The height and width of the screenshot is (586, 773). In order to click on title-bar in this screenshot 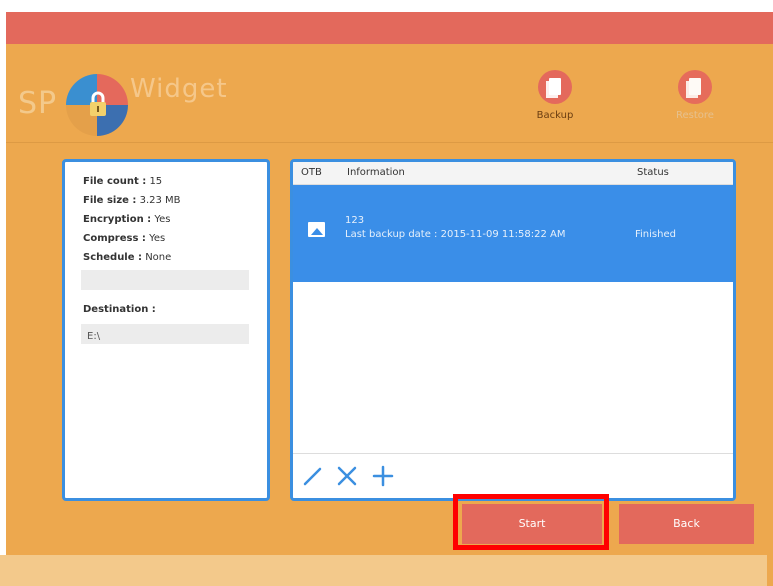, I will do `click(389, 28)`.